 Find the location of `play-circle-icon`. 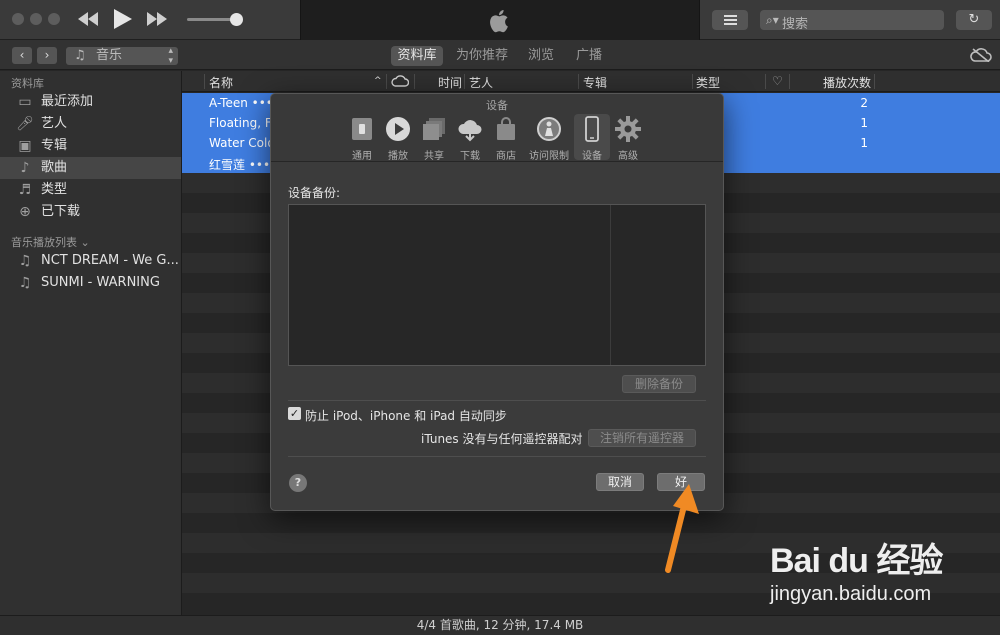

play-circle-icon is located at coordinates (398, 129).